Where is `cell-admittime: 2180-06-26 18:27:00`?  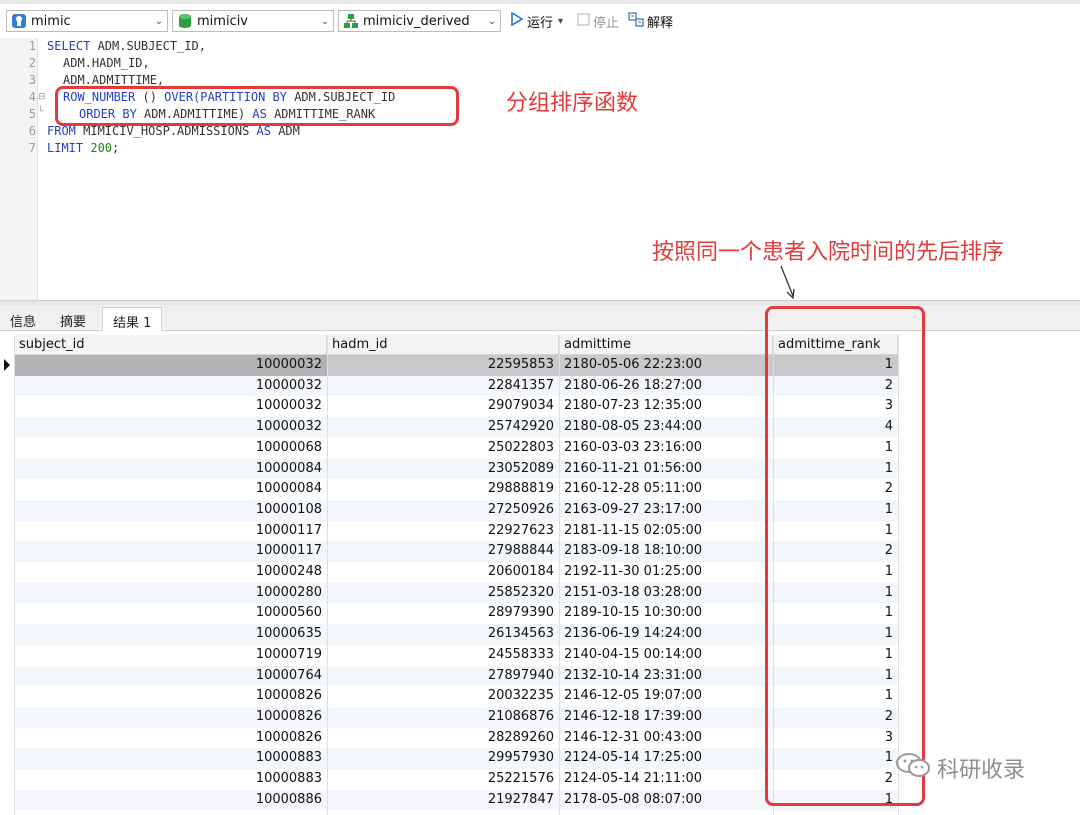
cell-admittime: 2180-06-26 18:27:00 is located at coordinates (666, 386).